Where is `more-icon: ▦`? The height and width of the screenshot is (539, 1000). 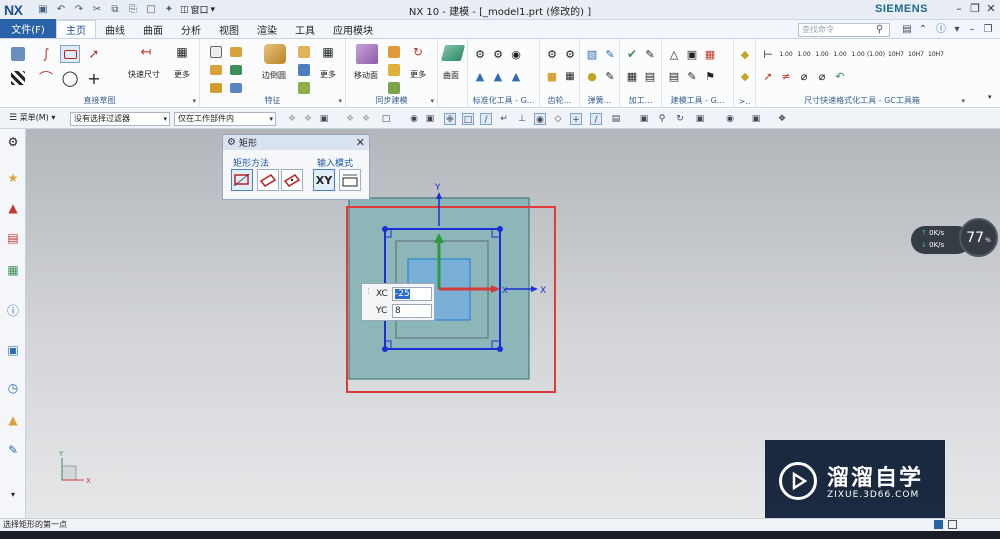
more-icon: ▦ is located at coordinates (182, 52).